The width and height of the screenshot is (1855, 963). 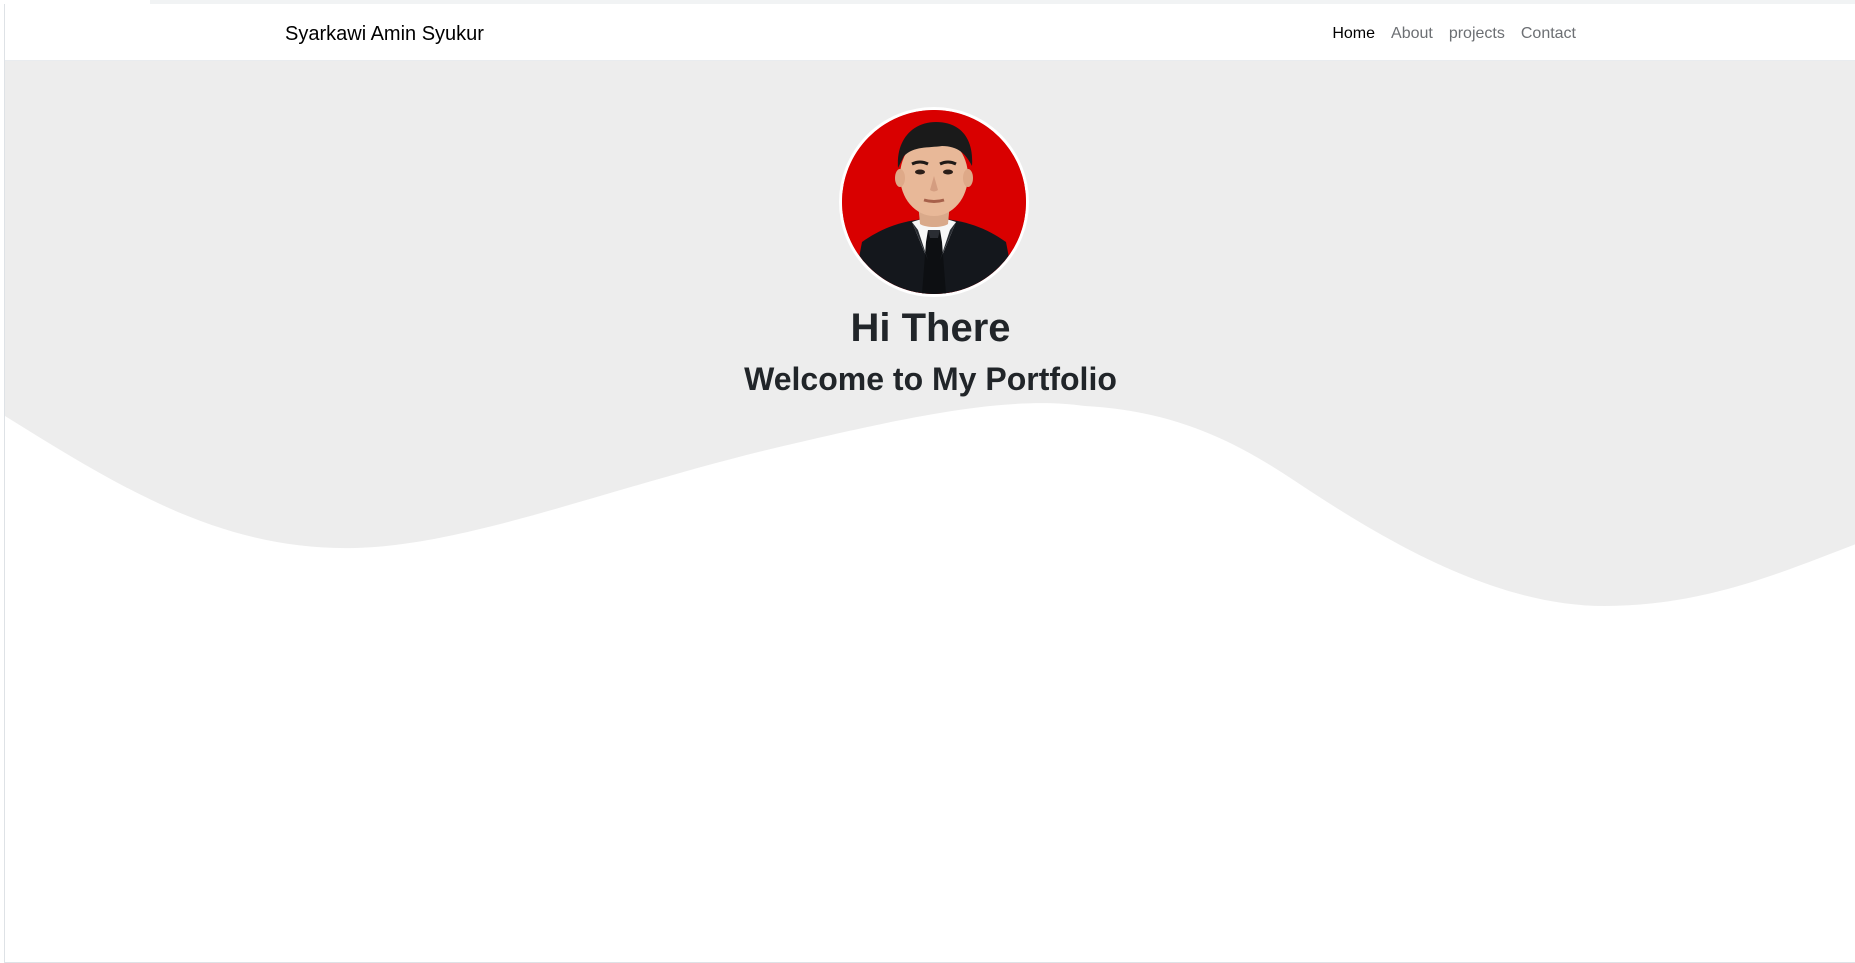 I want to click on hero-greeting: Hi There, so click(x=930, y=328).